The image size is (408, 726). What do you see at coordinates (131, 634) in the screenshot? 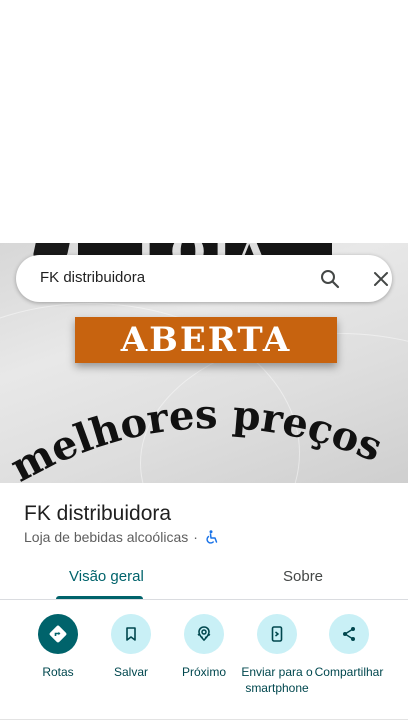
I see `bookmark-icon` at bounding box center [131, 634].